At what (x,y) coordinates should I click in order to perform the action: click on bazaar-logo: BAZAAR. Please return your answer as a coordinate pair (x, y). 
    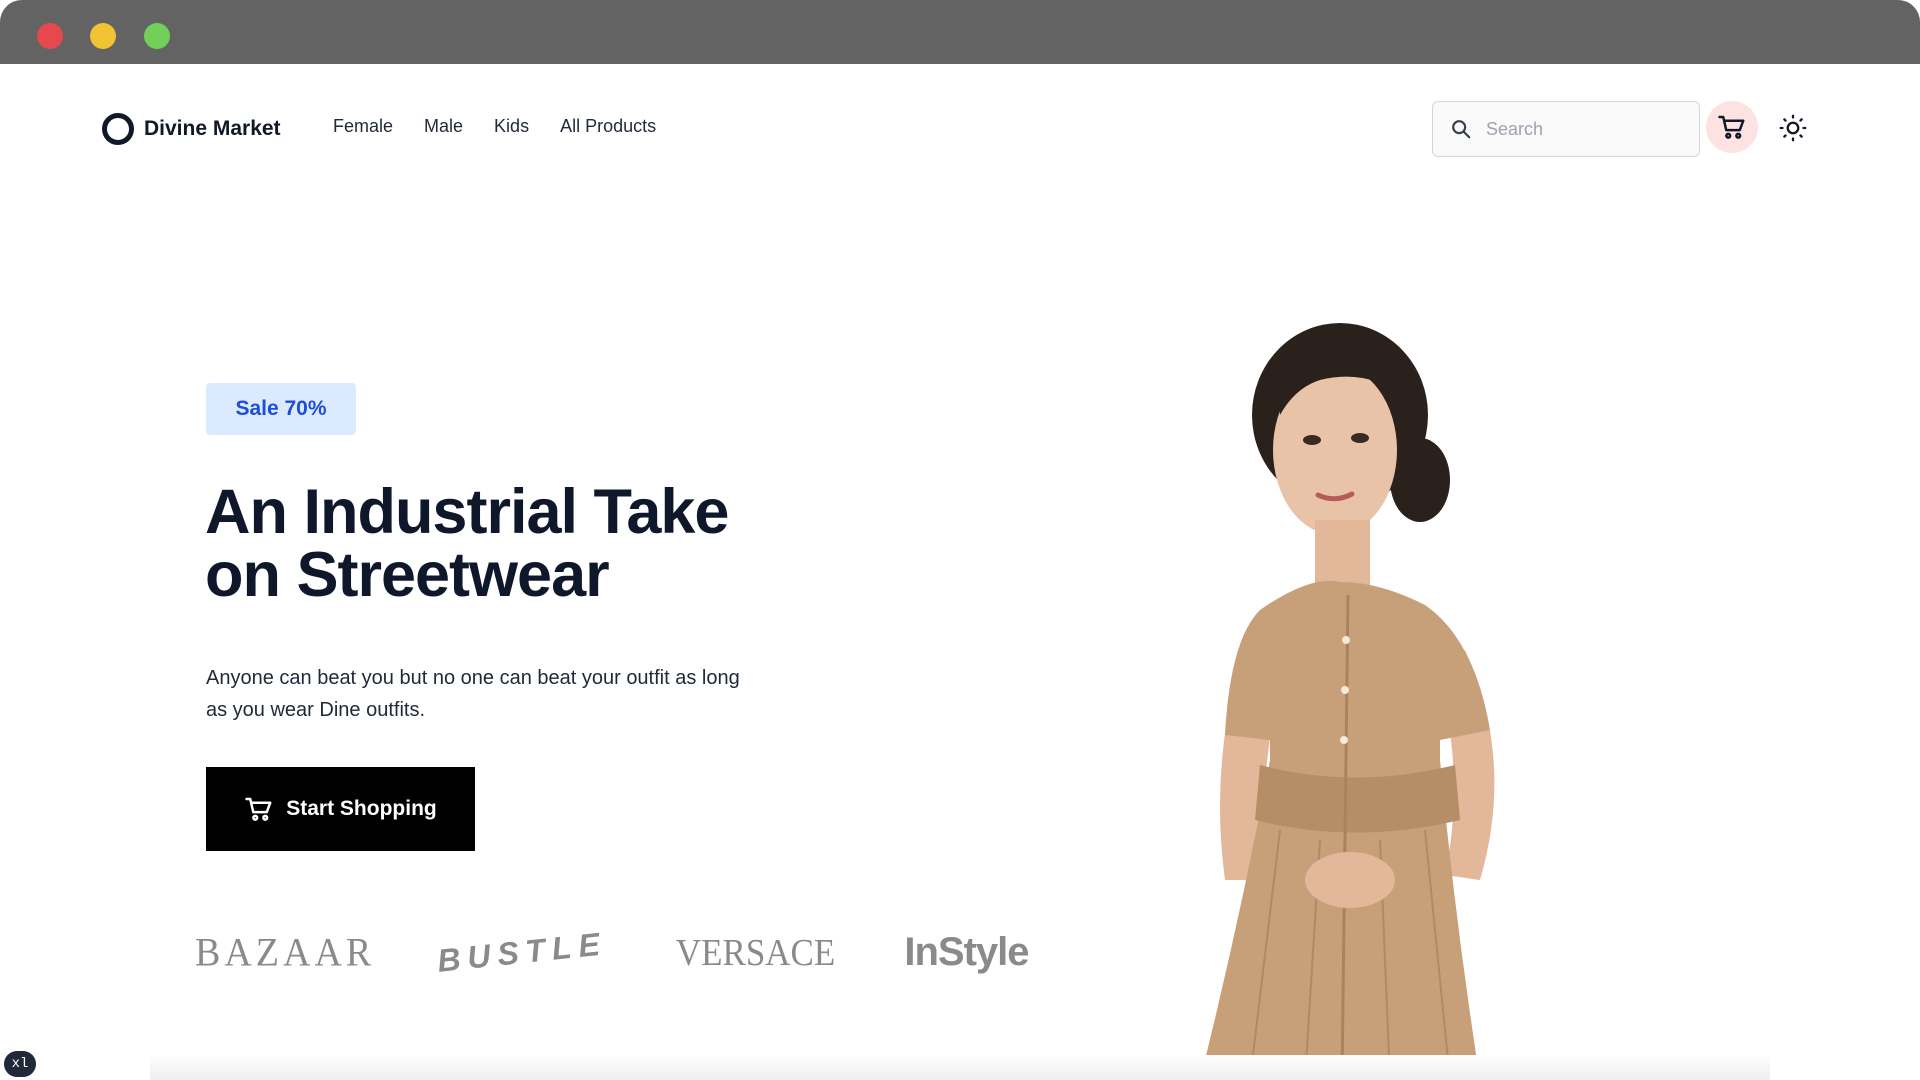
    Looking at the image, I should click on (285, 952).